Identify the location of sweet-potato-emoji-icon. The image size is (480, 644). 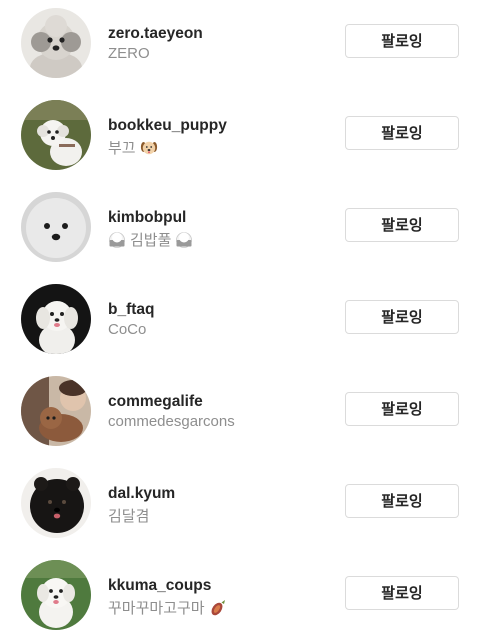
(218, 607).